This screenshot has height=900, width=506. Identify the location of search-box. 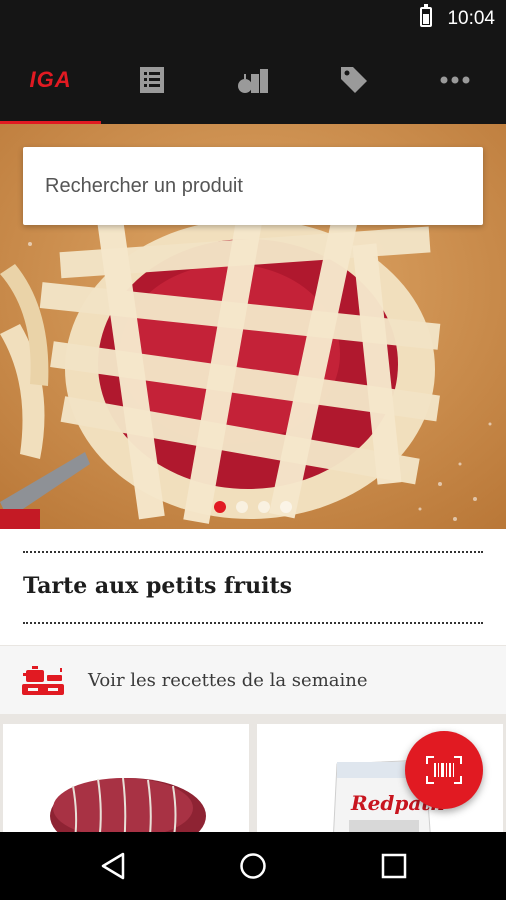
(253, 186).